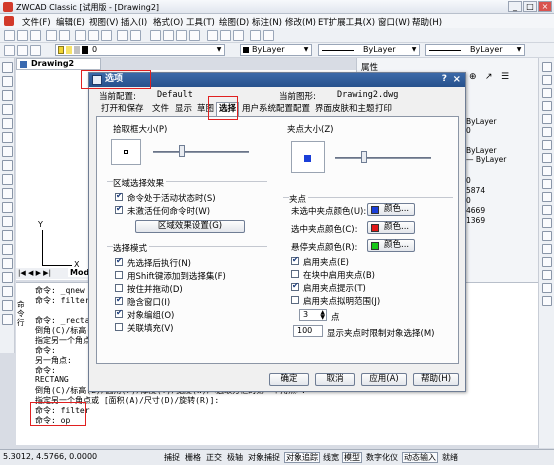 Image resolution: width=554 pixels, height=465 pixels. What do you see at coordinates (547, 301) in the screenshot?
I see `dim-aligned-icon` at bounding box center [547, 301].